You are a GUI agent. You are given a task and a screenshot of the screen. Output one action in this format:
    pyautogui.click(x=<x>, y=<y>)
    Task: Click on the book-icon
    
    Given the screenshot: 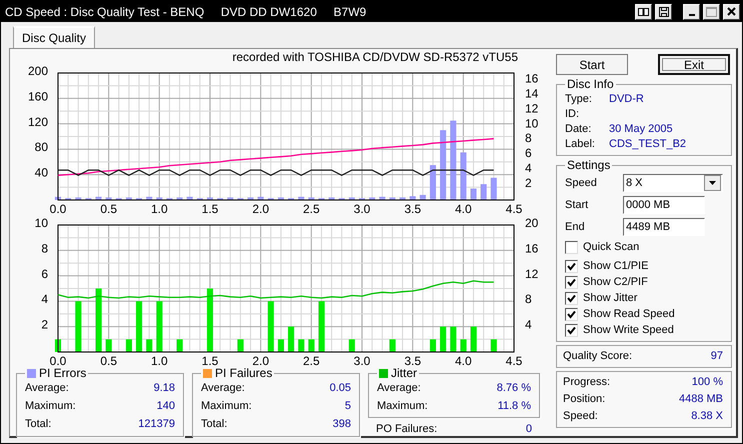 What is the action you would take?
    pyautogui.click(x=643, y=11)
    